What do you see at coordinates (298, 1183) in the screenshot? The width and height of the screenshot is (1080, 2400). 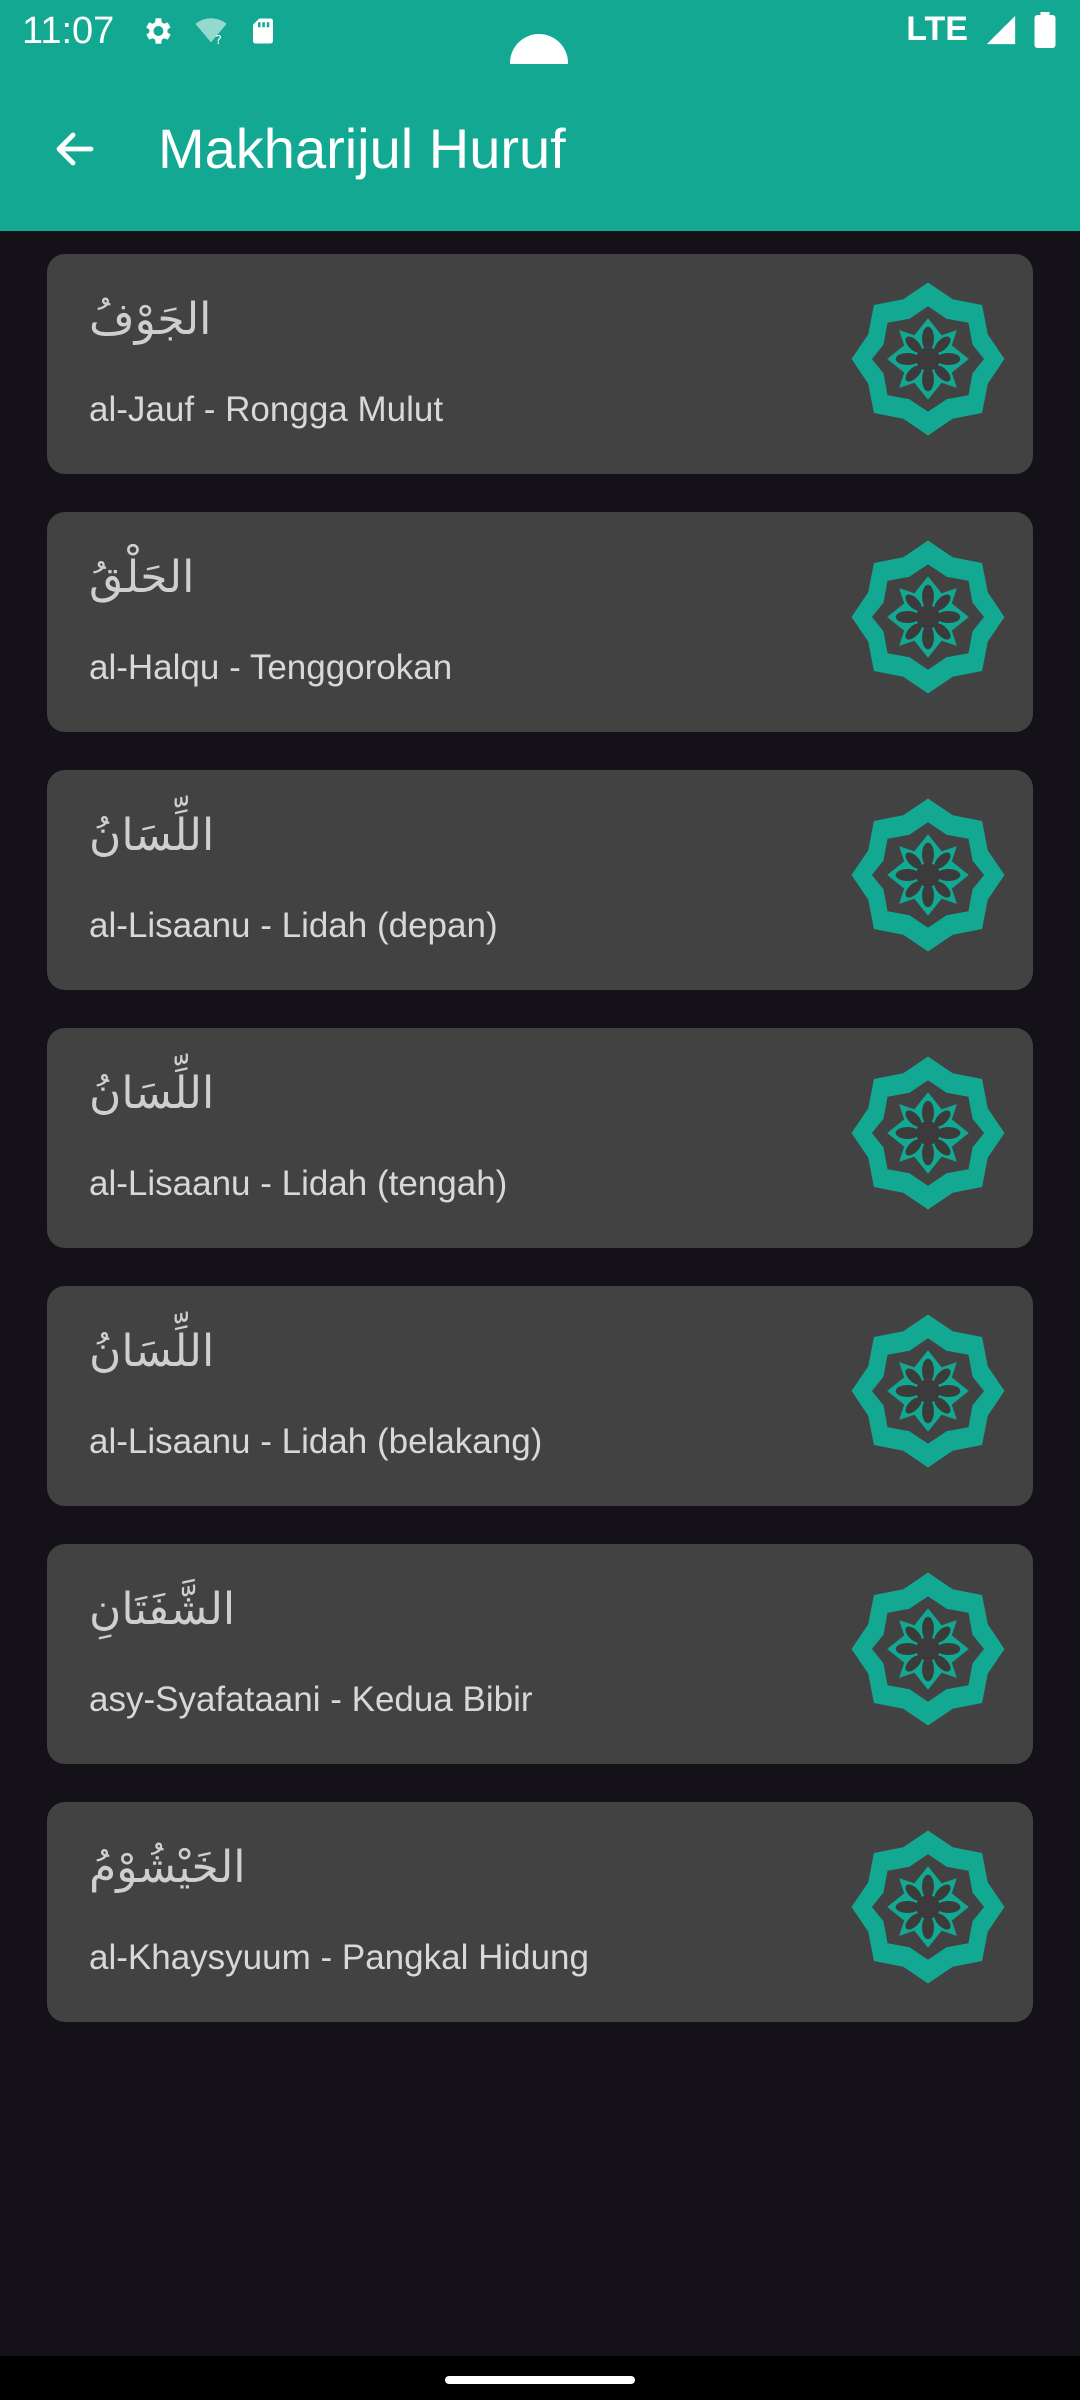 I see `item-label: al-Lisaanu - Lidah (tengah)` at bounding box center [298, 1183].